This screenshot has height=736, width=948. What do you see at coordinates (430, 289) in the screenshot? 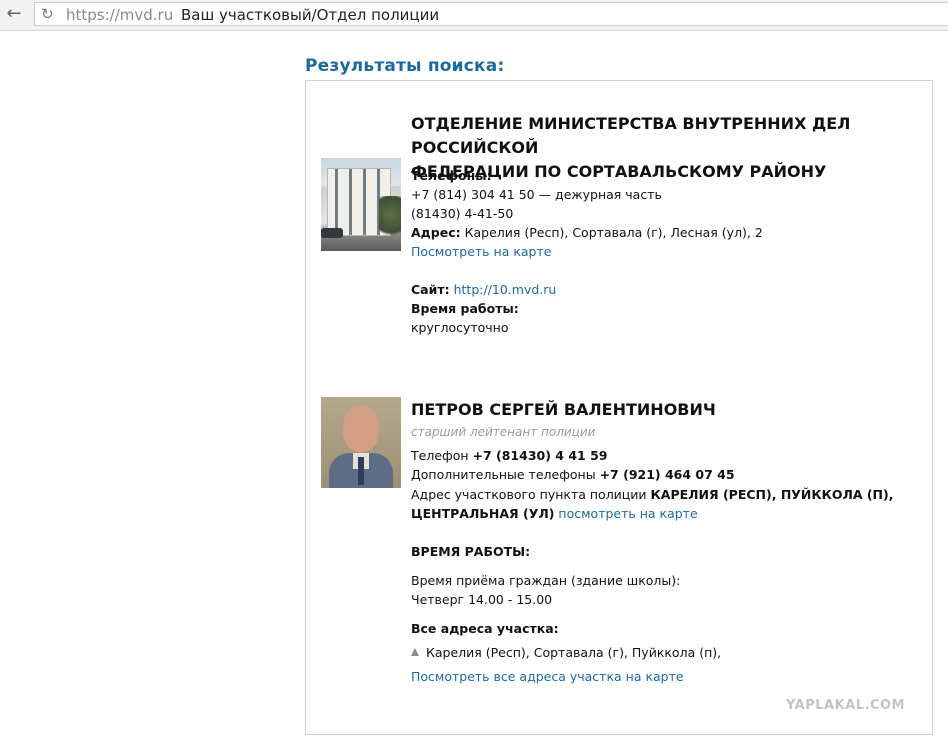
I see `site-label: Сайт:` at bounding box center [430, 289].